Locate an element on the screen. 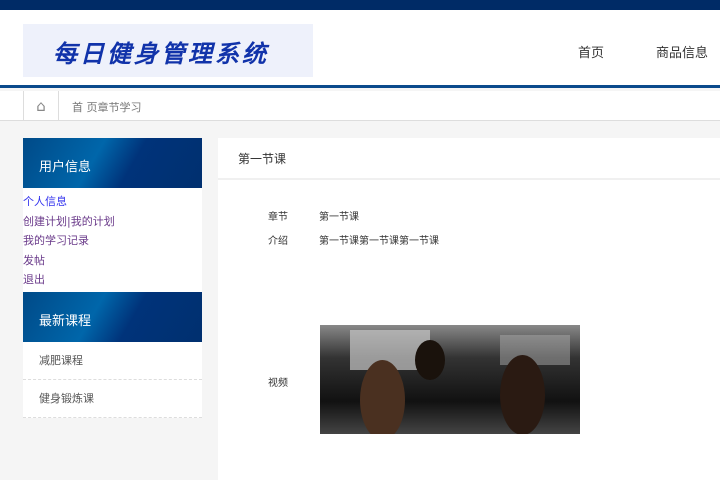 Image resolution: width=720 pixels, height=480 pixels. nav-products: 商品信息 is located at coordinates (682, 51).